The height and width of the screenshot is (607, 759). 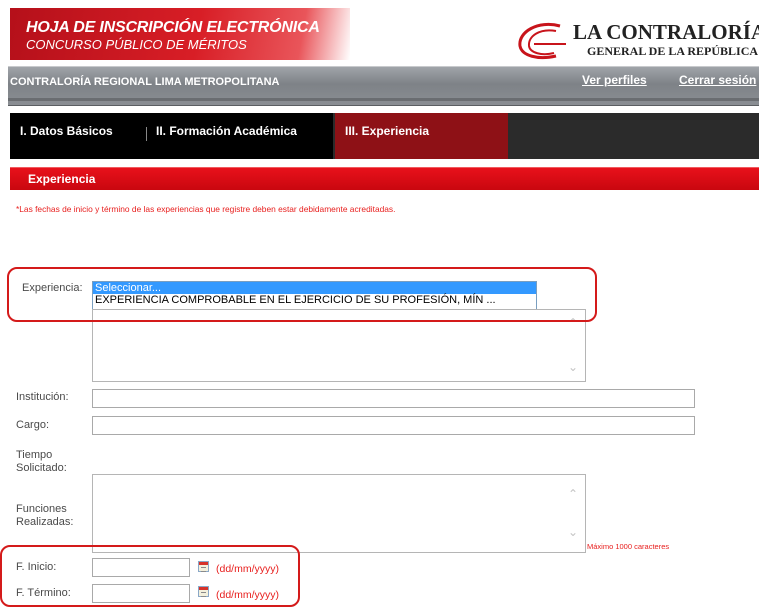 What do you see at coordinates (666, 32) in the screenshot?
I see `logo-name: LA CONTRALORÍA` at bounding box center [666, 32].